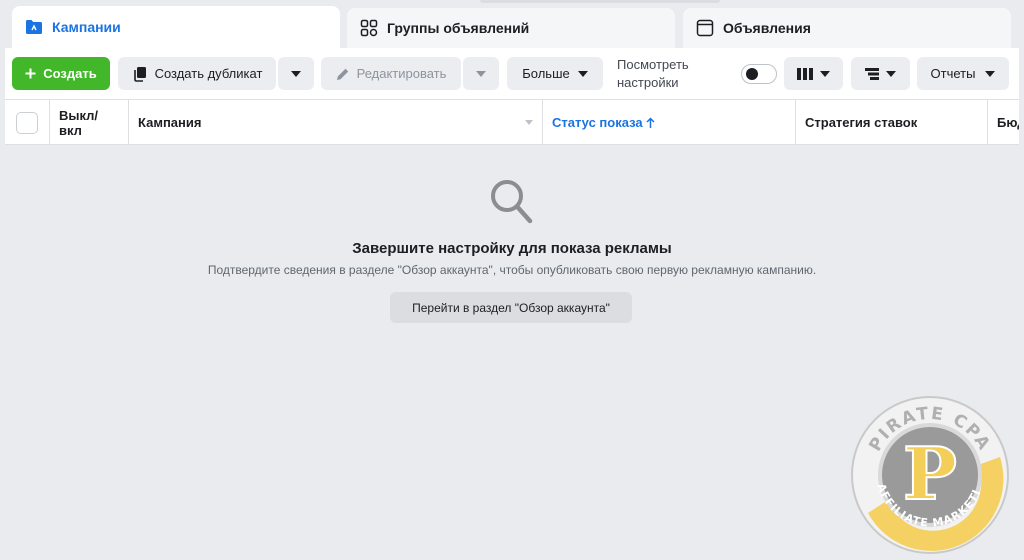  I want to click on reports-button: Отчеты, so click(963, 73).